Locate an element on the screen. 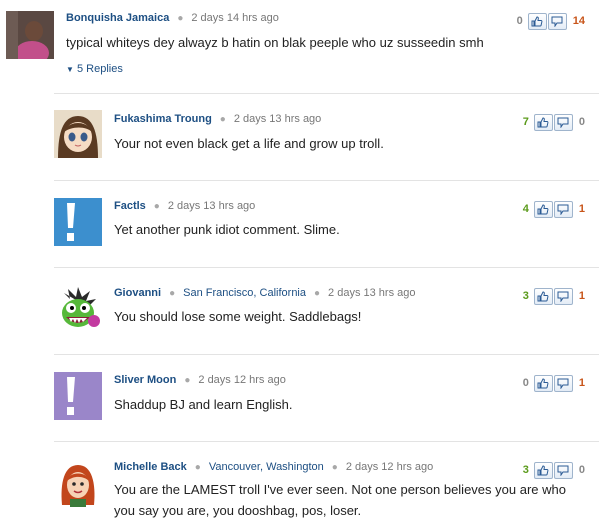 Image resolution: width=599 pixels, height=530 pixels. vote-box: 4 1 is located at coordinates (554, 209).